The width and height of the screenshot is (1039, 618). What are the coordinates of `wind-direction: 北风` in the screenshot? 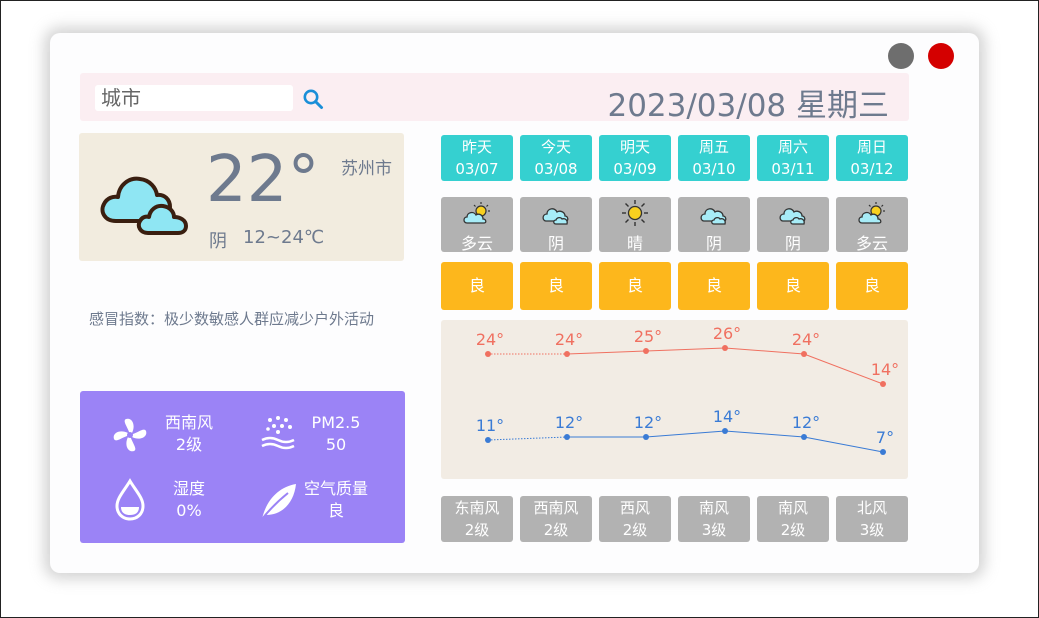 It's located at (871, 508).